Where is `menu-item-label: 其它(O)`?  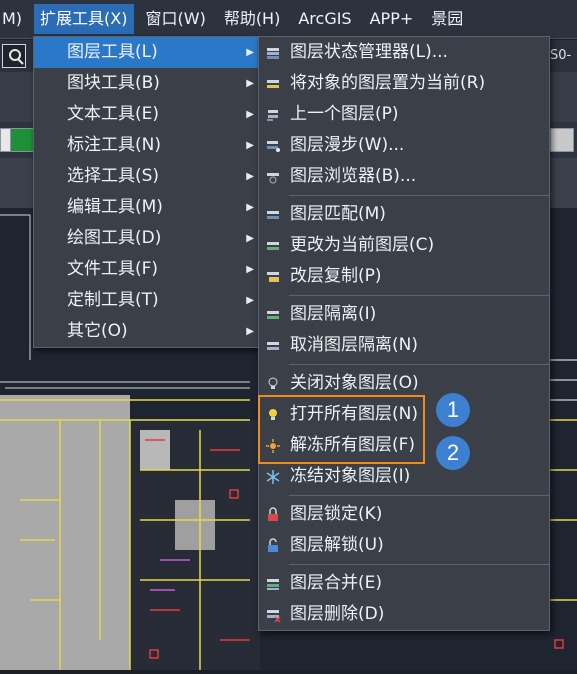
menu-item-label: 其它(O) is located at coordinates (97, 331).